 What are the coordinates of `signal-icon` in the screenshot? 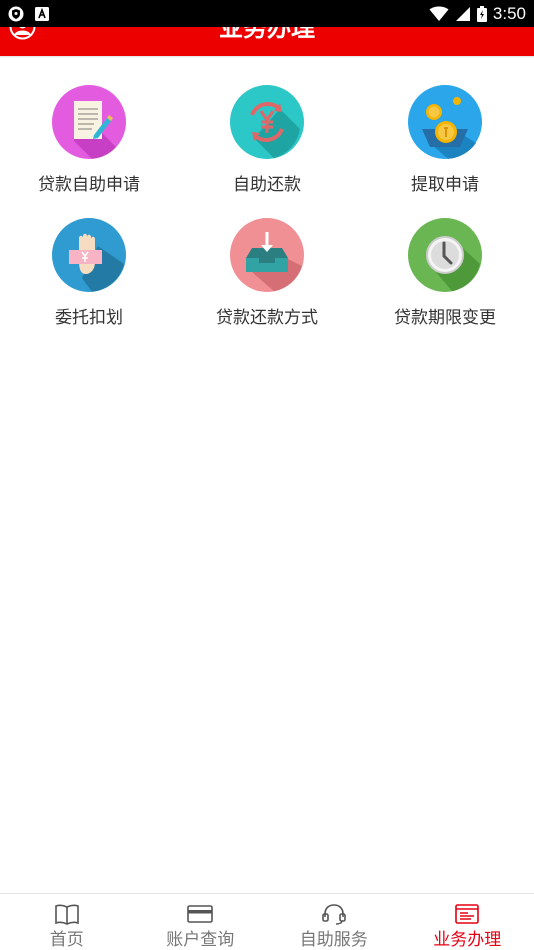 It's located at (462, 13).